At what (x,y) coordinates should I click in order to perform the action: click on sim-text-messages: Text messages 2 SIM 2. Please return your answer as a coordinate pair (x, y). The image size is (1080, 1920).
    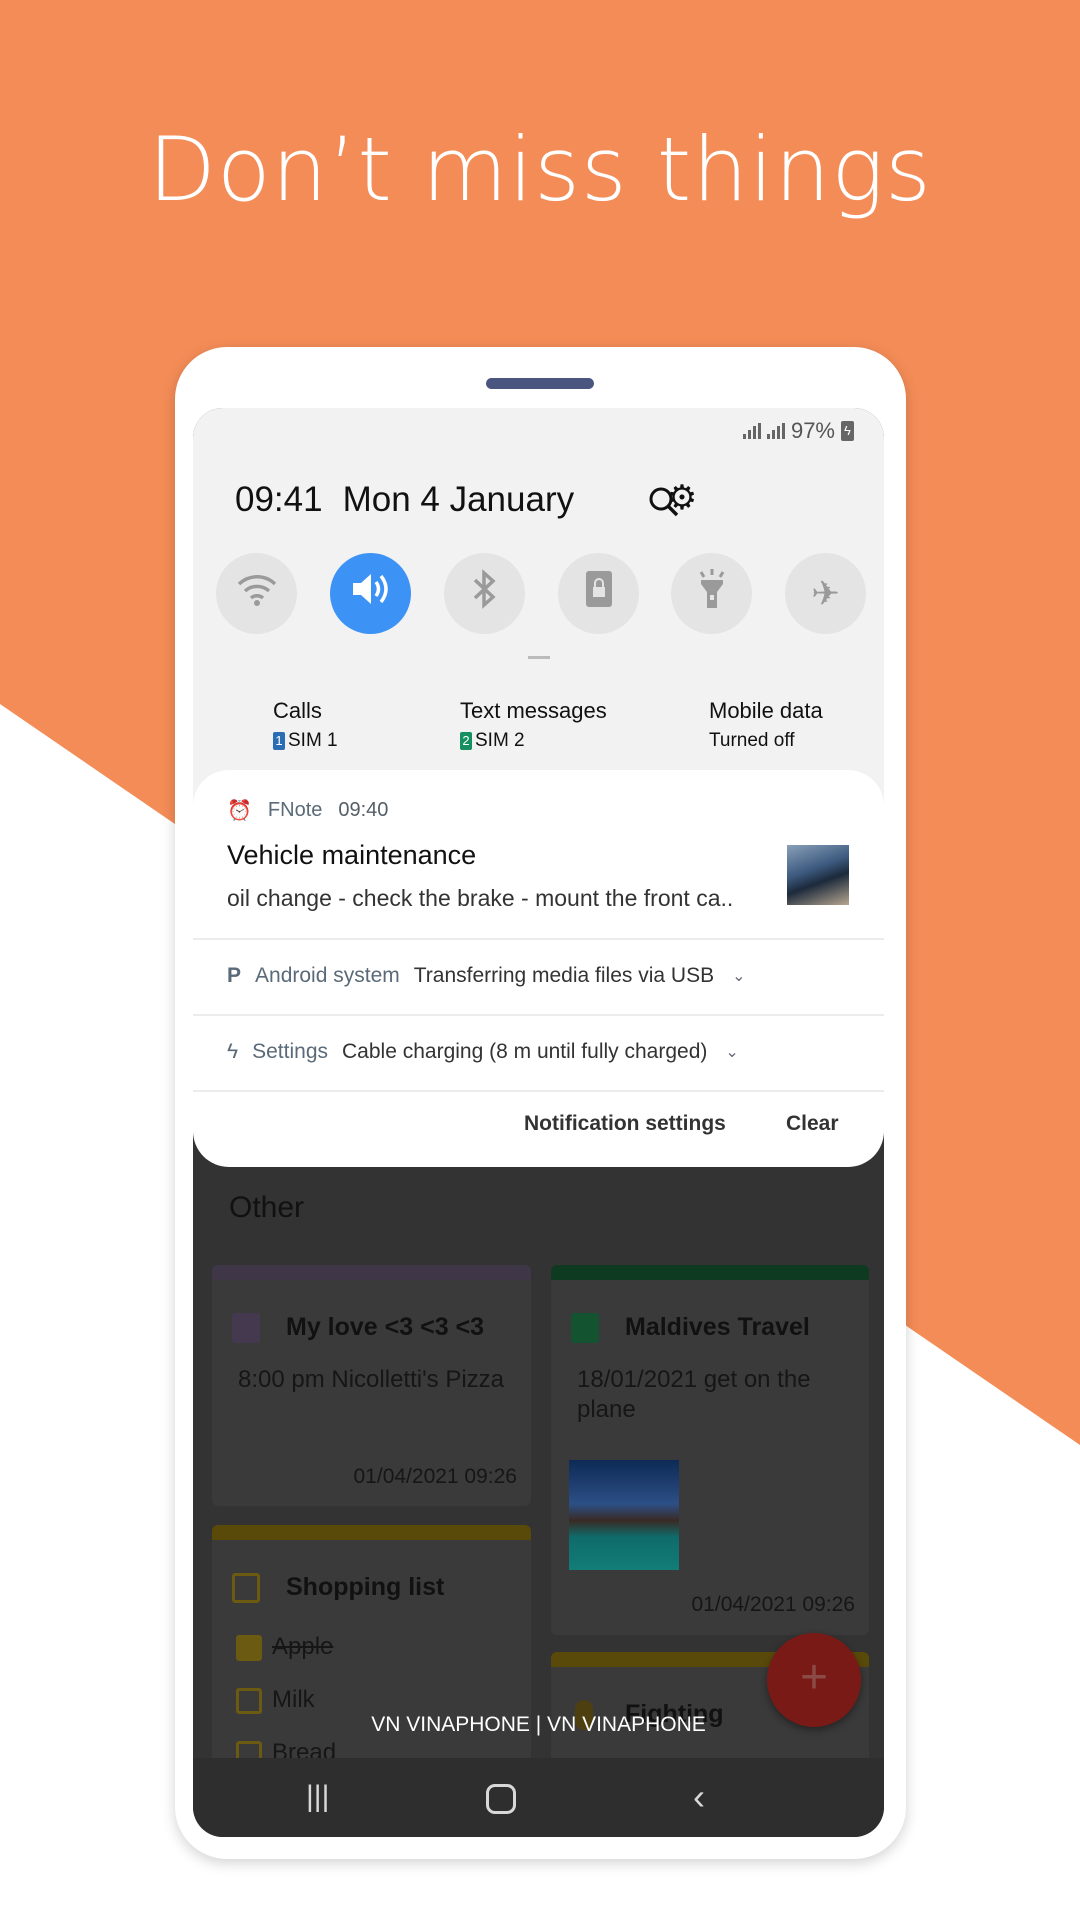
    Looking at the image, I should click on (533, 725).